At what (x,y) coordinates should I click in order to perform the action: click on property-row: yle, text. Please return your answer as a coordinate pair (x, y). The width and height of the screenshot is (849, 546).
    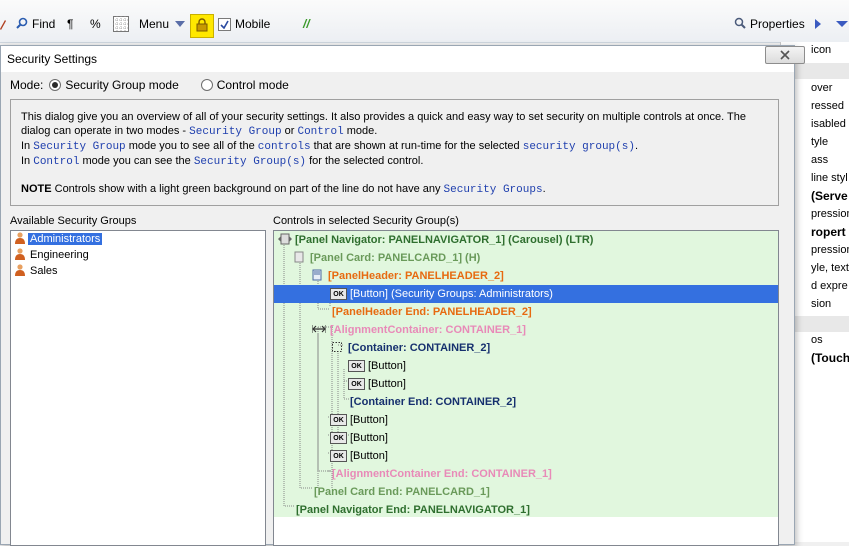
    Looking at the image, I should click on (830, 268).